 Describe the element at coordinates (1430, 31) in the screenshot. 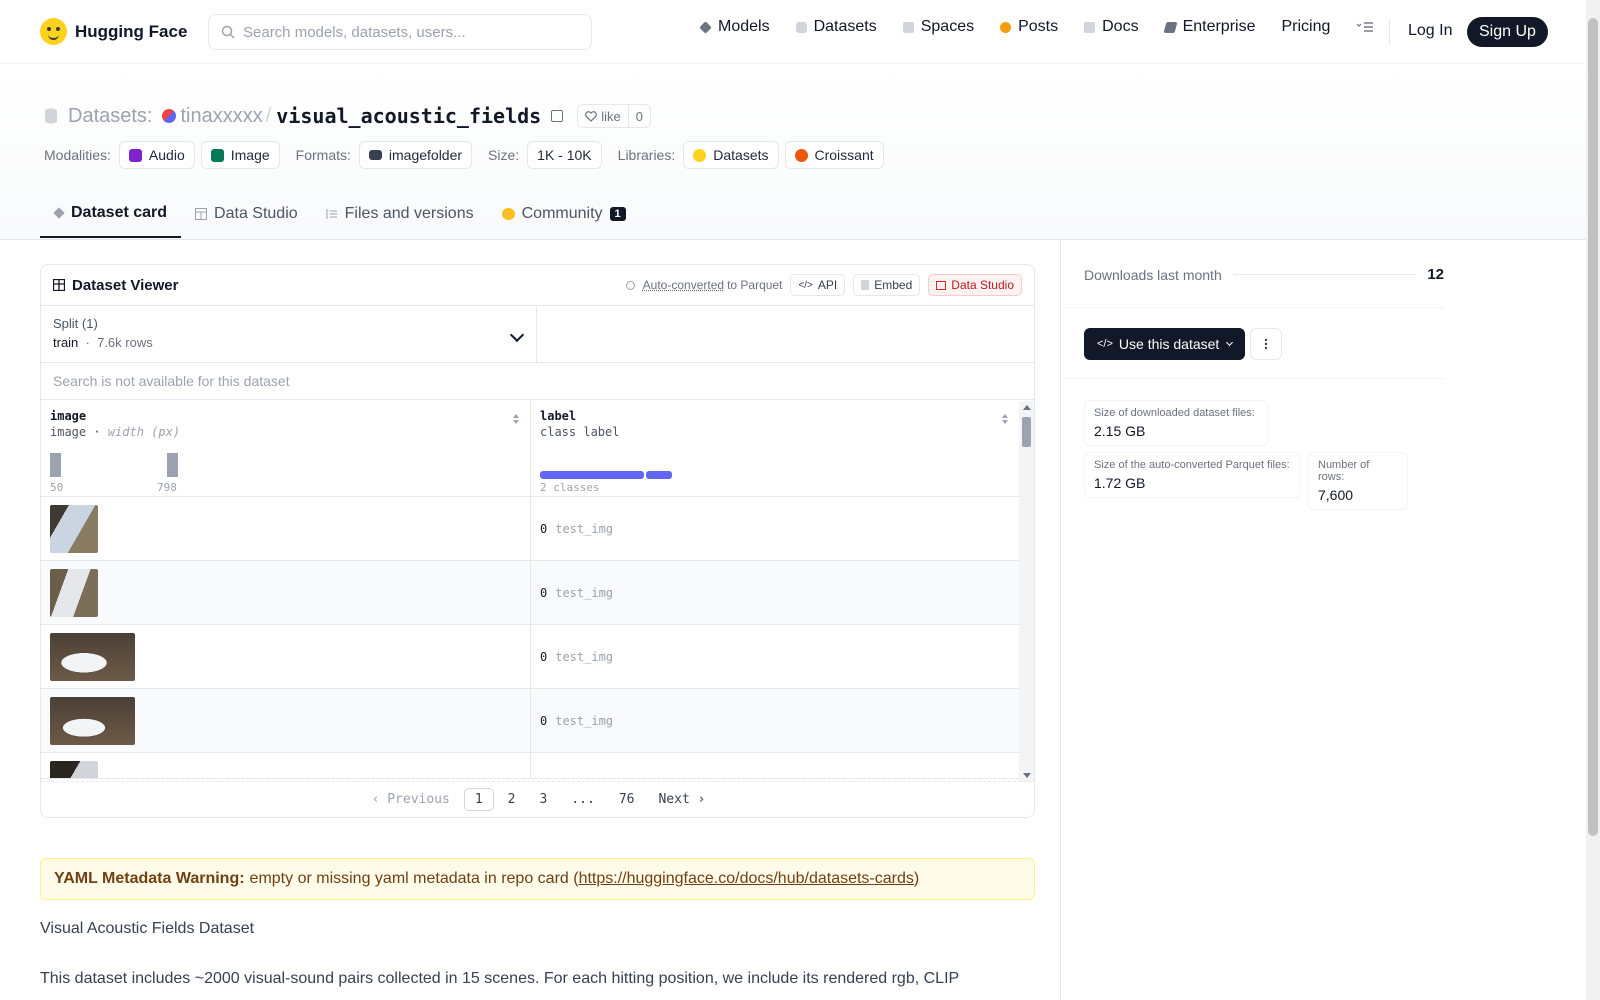

I see `login-link: Log In` at that location.